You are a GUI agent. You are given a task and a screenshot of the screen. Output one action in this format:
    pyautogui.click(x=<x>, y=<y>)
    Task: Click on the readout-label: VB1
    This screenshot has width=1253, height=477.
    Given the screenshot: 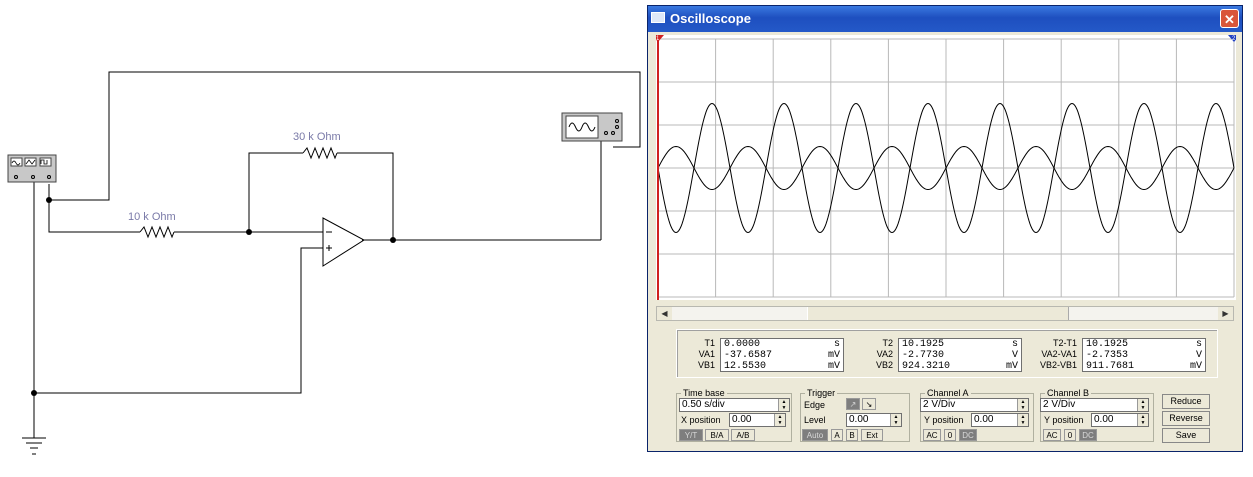 What is the action you would take?
    pyautogui.click(x=706, y=365)
    